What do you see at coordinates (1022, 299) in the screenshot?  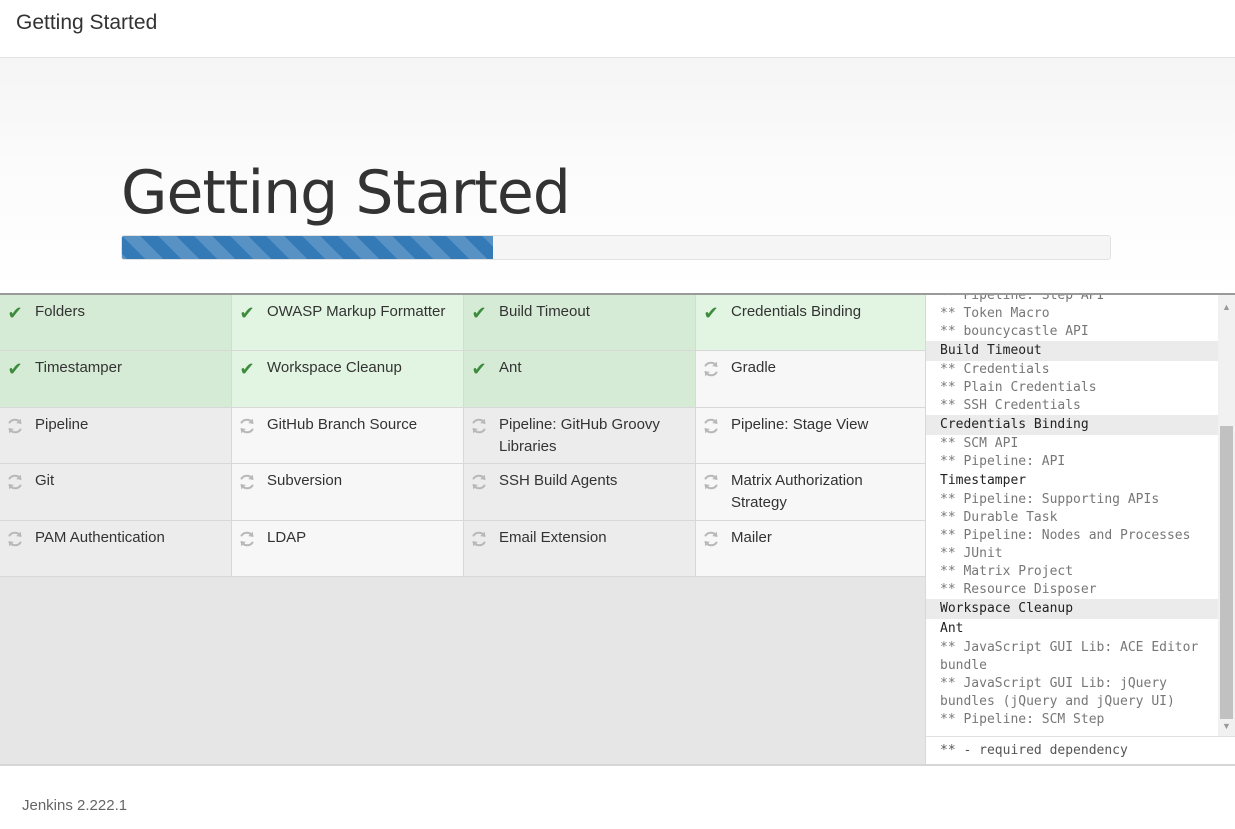 I see `log-dependency-line: ** Pipeline: Step API` at bounding box center [1022, 299].